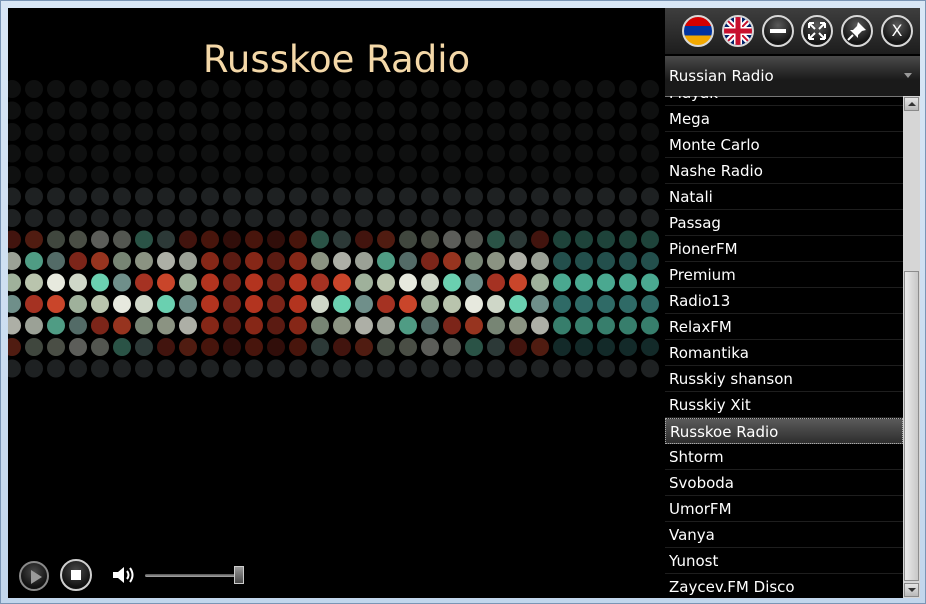  What do you see at coordinates (784, 586) in the screenshot?
I see `list-item: Zaycev.FM Disco` at bounding box center [784, 586].